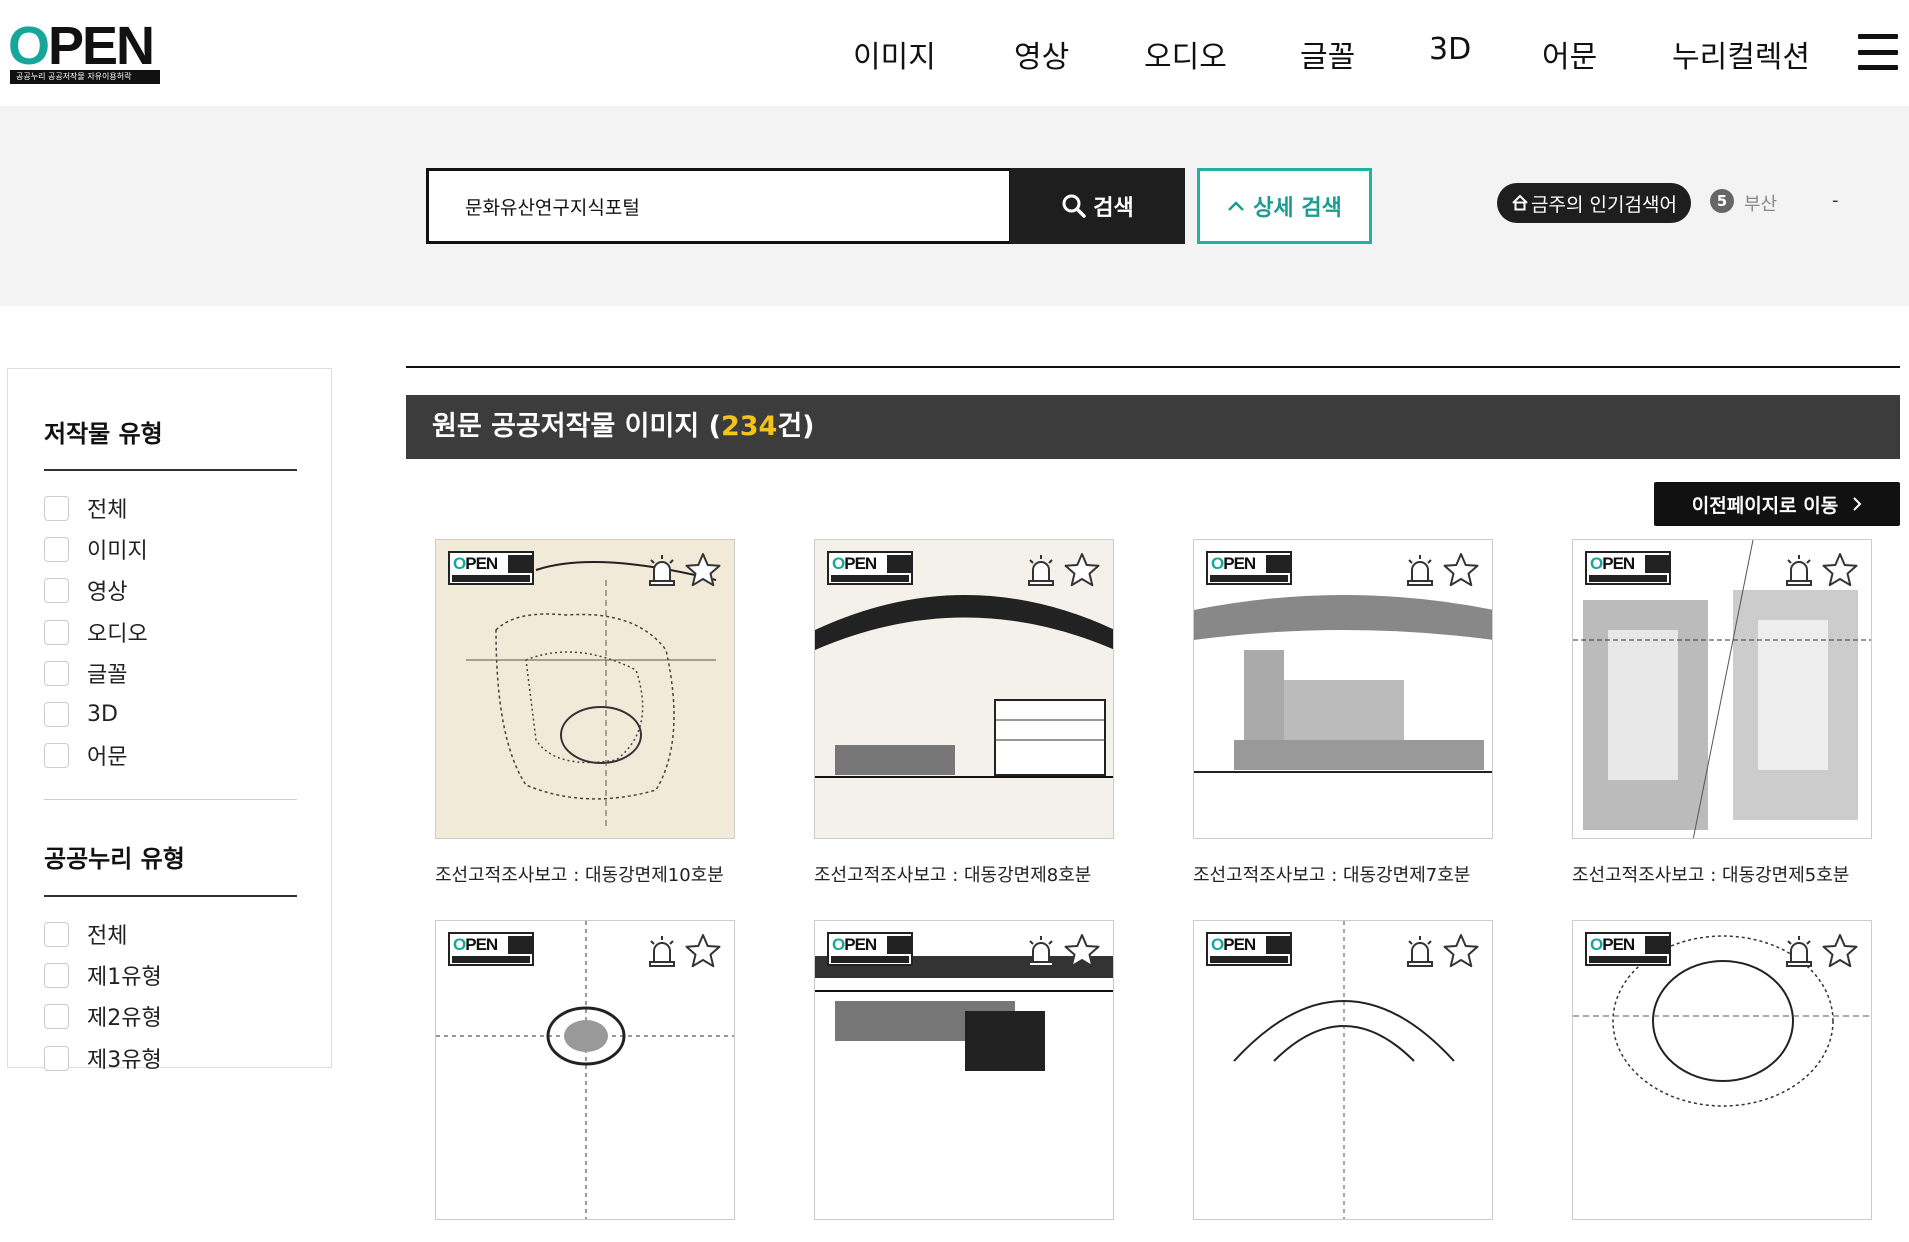 The width and height of the screenshot is (1909, 1242). Describe the element at coordinates (1777, 504) in the screenshot. I see `prev-page-button: 이전페이지로 이동` at that location.